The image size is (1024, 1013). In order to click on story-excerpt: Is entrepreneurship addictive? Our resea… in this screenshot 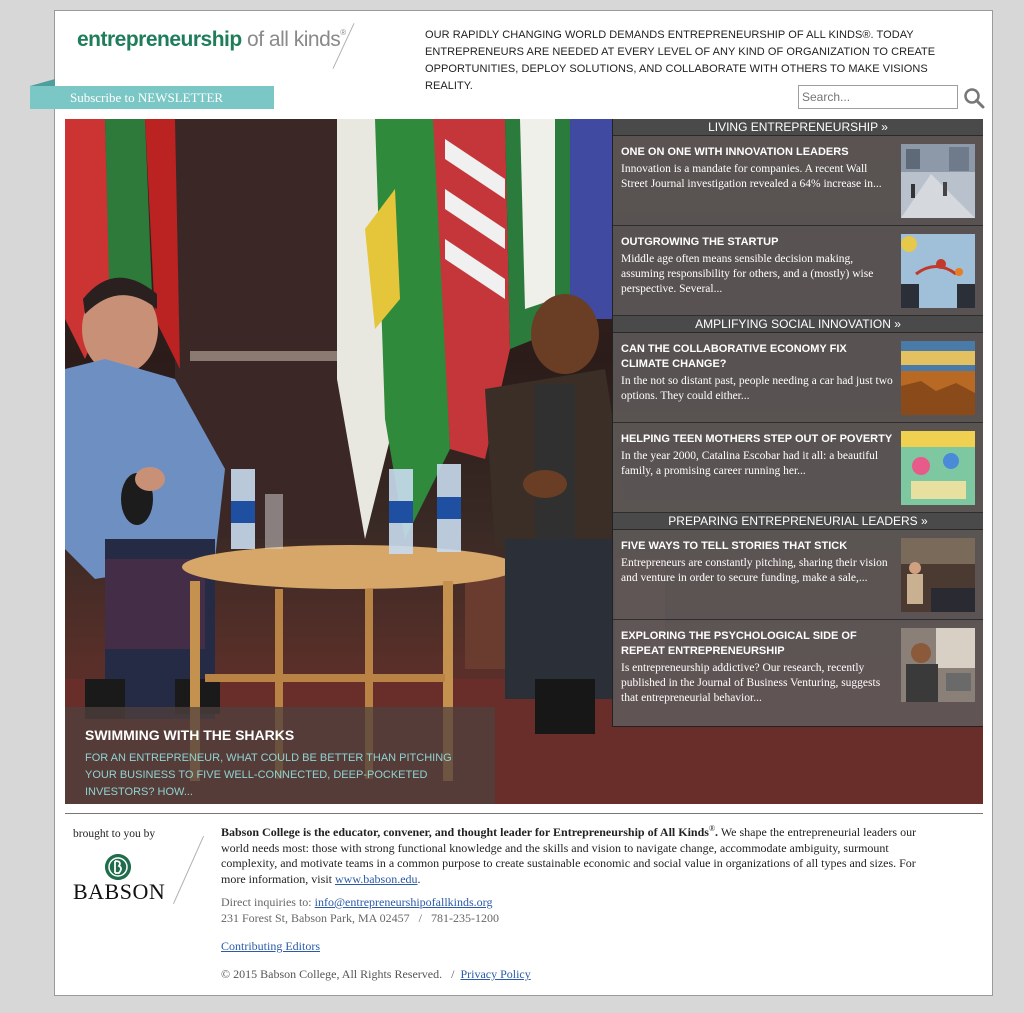, I will do `click(751, 683)`.